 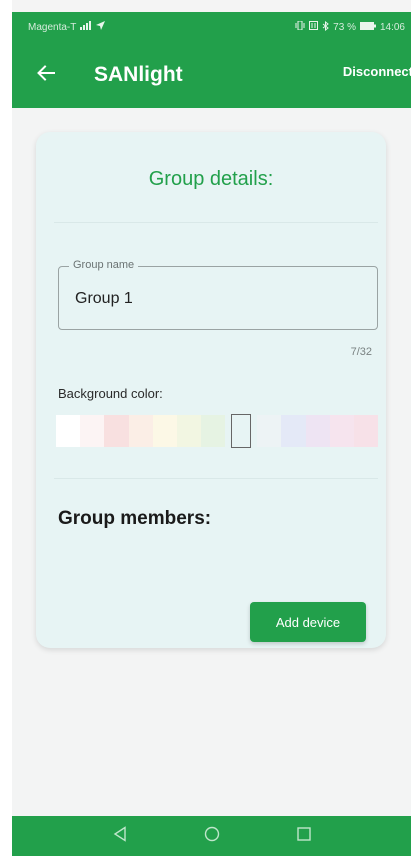 I want to click on group-name-field: Group name, so click(x=218, y=294).